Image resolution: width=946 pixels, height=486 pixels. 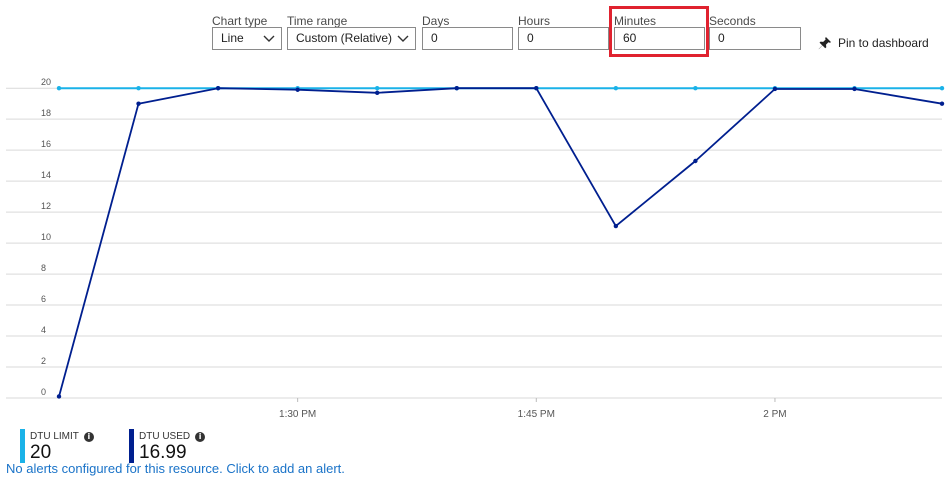 I want to click on days-input: 0, so click(x=467, y=38).